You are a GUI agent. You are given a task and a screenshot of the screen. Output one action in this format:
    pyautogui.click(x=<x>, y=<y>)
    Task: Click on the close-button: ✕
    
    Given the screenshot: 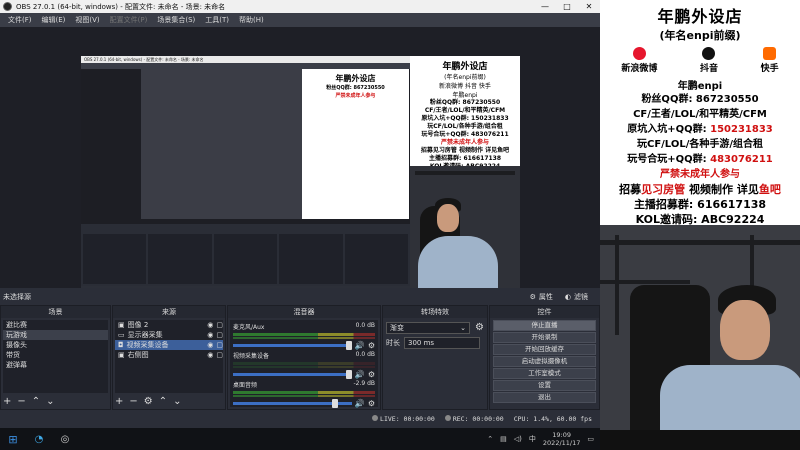 What is the action you would take?
    pyautogui.click(x=589, y=6)
    